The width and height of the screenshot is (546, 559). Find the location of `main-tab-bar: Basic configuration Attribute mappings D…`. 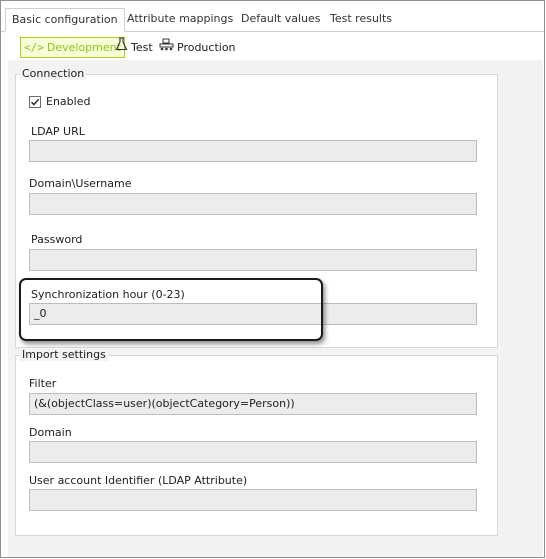

main-tab-bar: Basic configuration Attribute mappings D… is located at coordinates (272, 20).